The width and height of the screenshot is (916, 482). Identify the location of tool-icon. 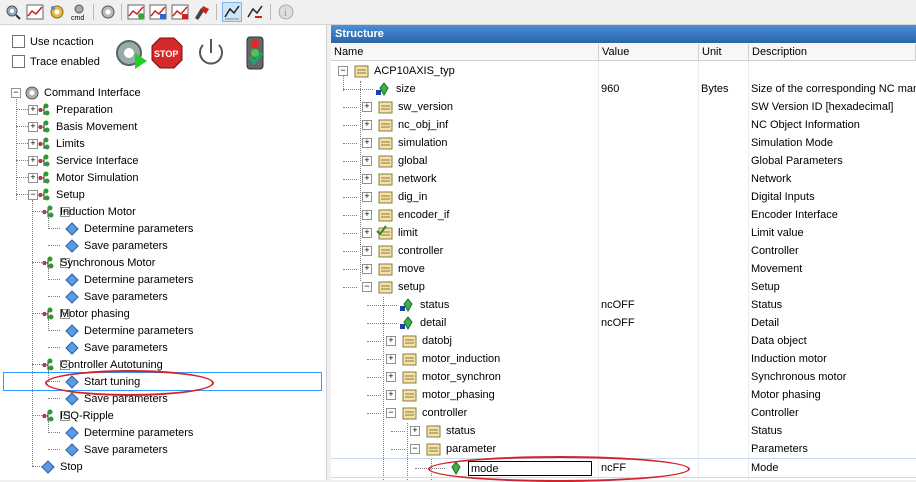
(202, 12).